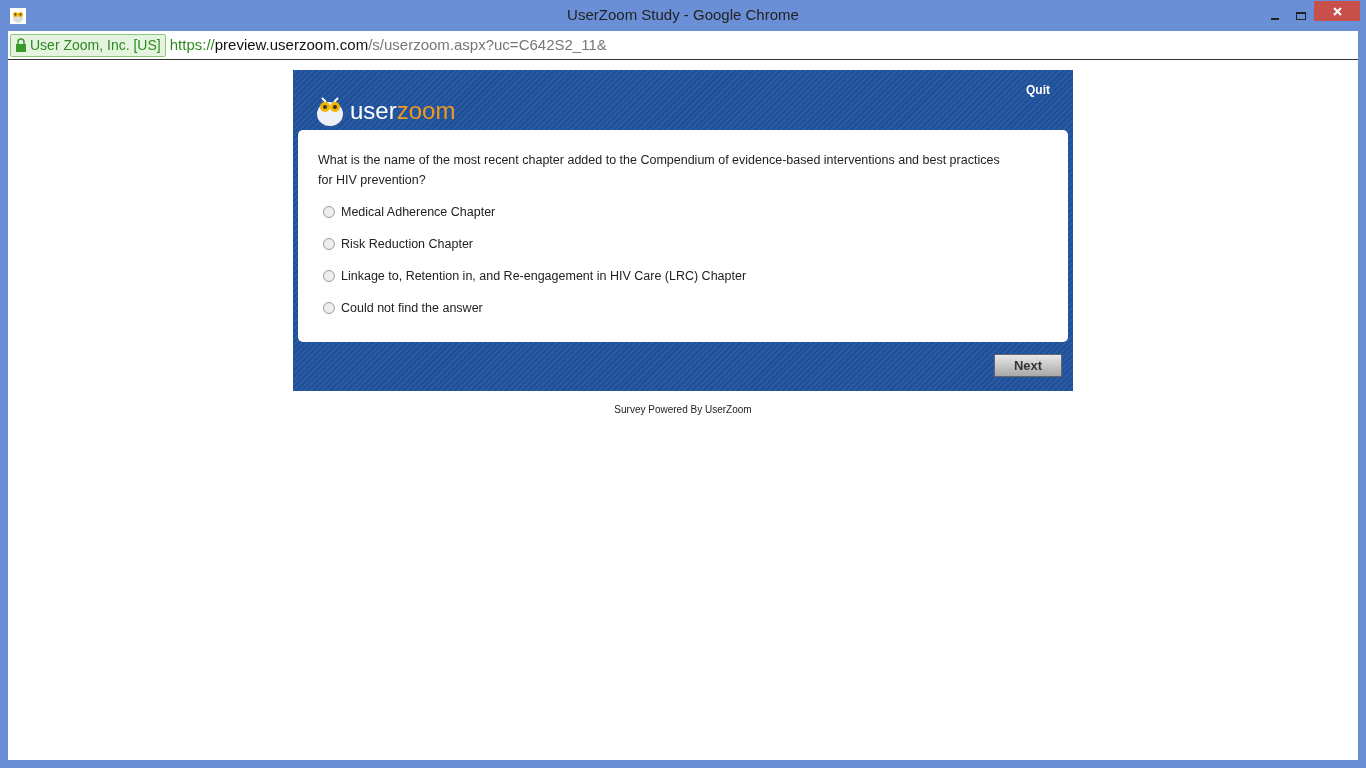 The width and height of the screenshot is (1366, 768). I want to click on close-icon, so click(1337, 11).